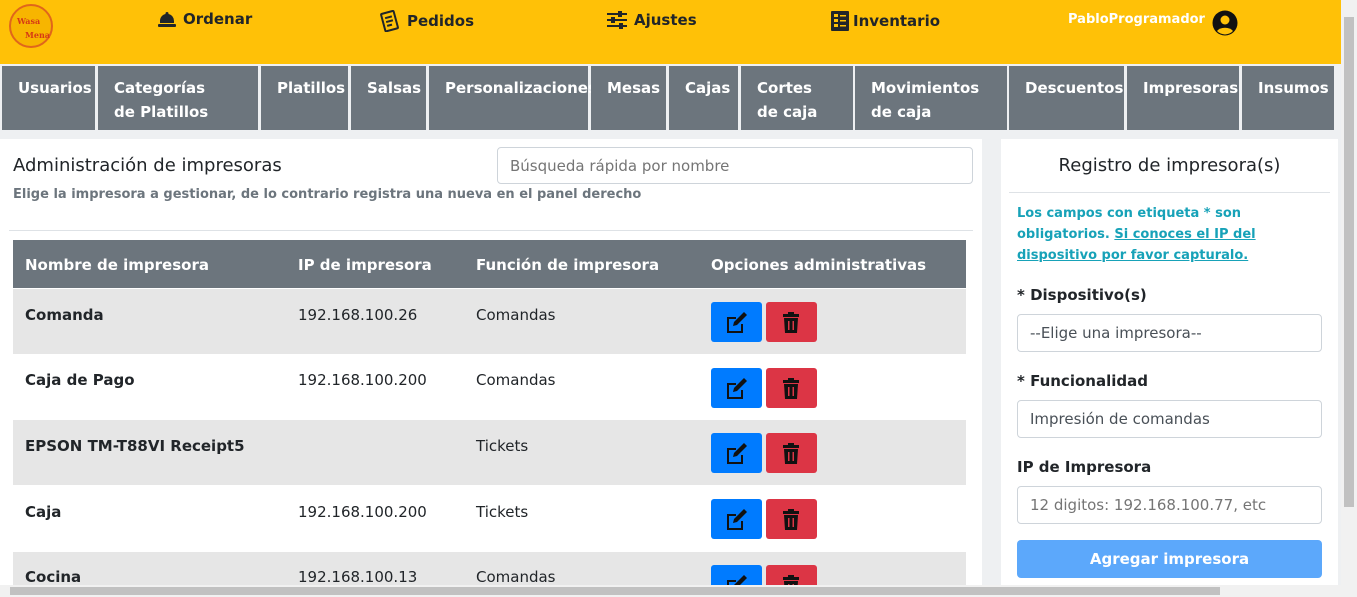 This screenshot has width=1357, height=597. I want to click on printer-name: Cocina, so click(53, 576).